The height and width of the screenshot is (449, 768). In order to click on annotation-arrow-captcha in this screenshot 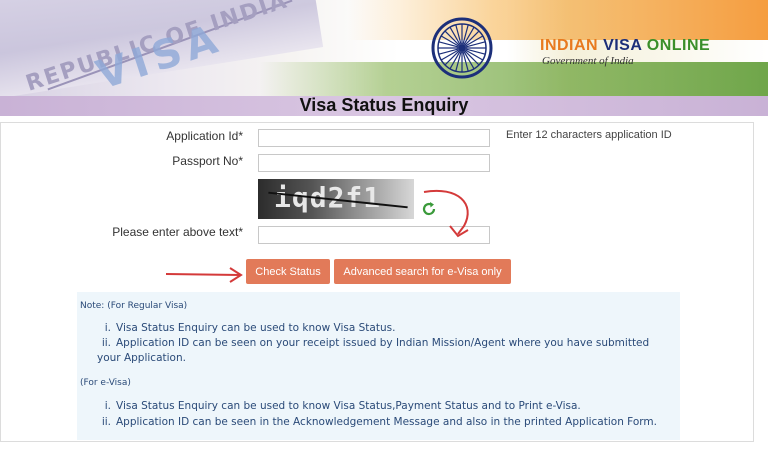, I will do `click(446, 213)`.